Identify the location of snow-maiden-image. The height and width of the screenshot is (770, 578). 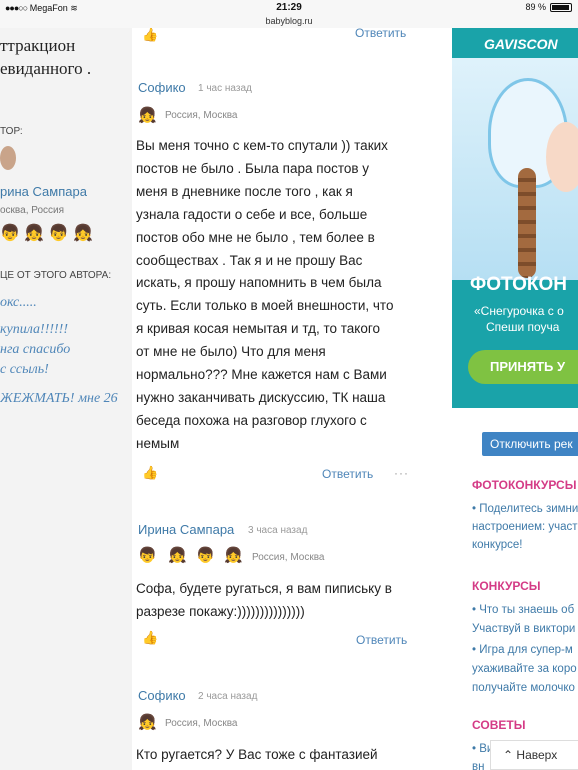
(515, 169).